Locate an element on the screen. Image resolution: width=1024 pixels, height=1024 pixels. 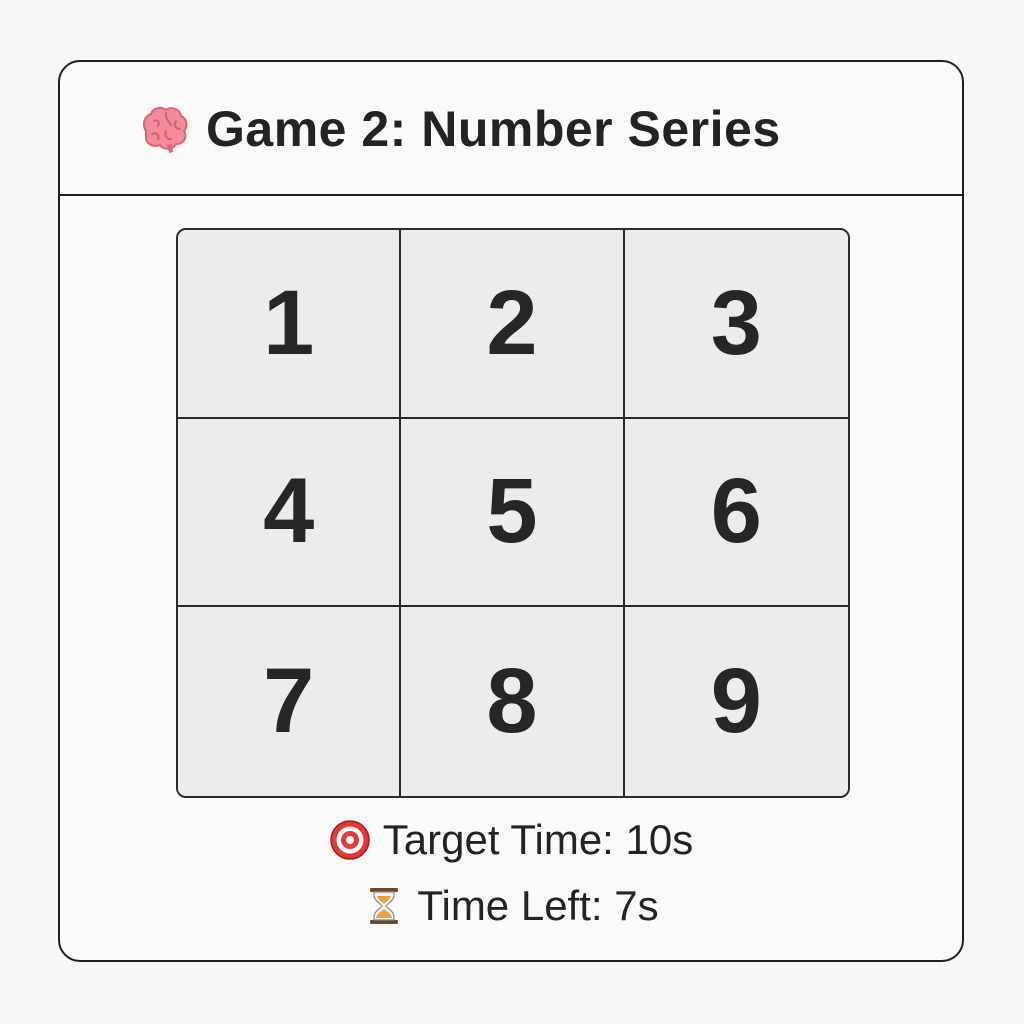
number-cell: 2 is located at coordinates (513, 324).